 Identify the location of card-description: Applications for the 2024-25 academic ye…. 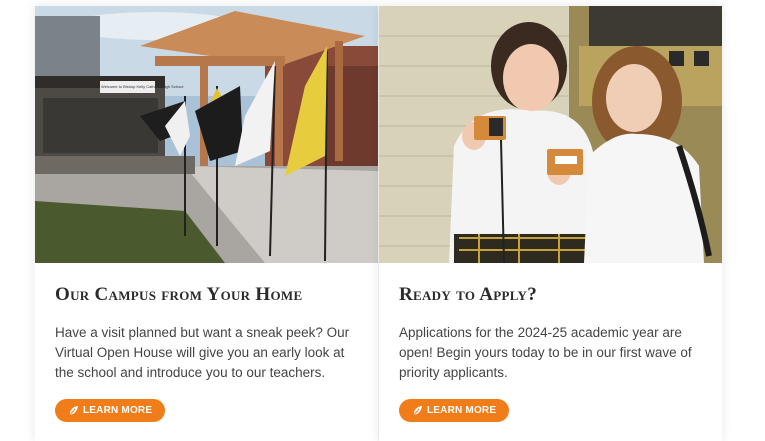
(545, 352).